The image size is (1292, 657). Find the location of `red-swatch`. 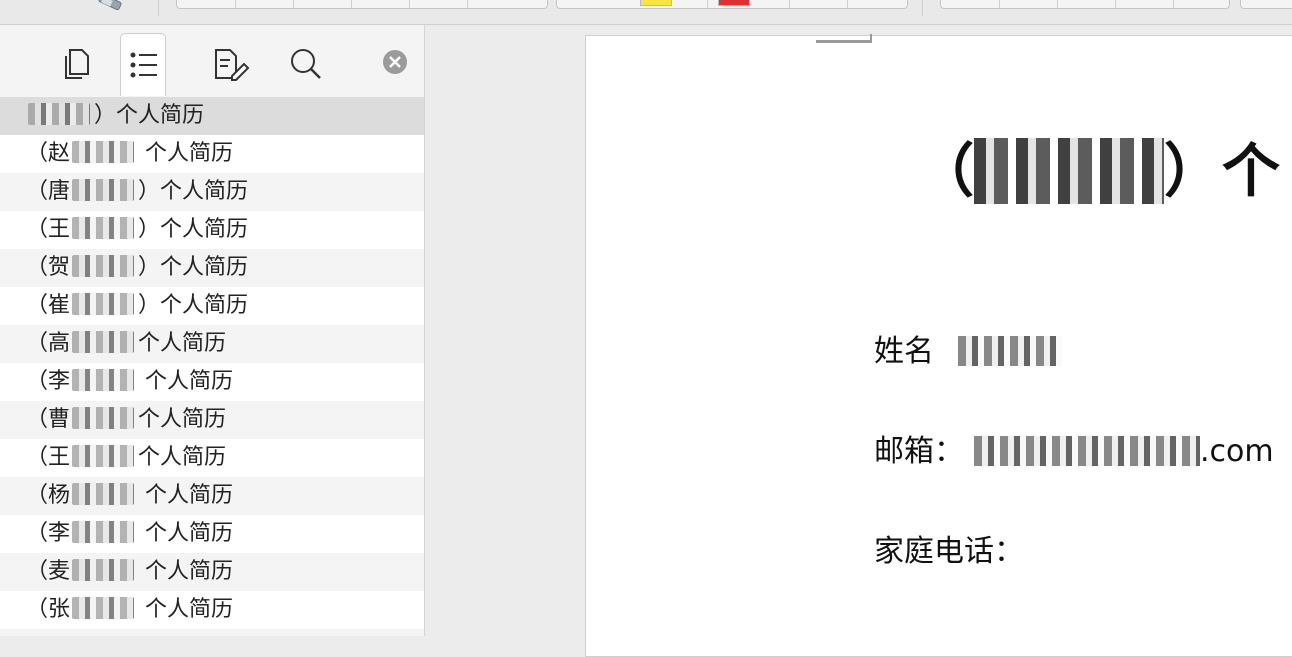

red-swatch is located at coordinates (734, 3).